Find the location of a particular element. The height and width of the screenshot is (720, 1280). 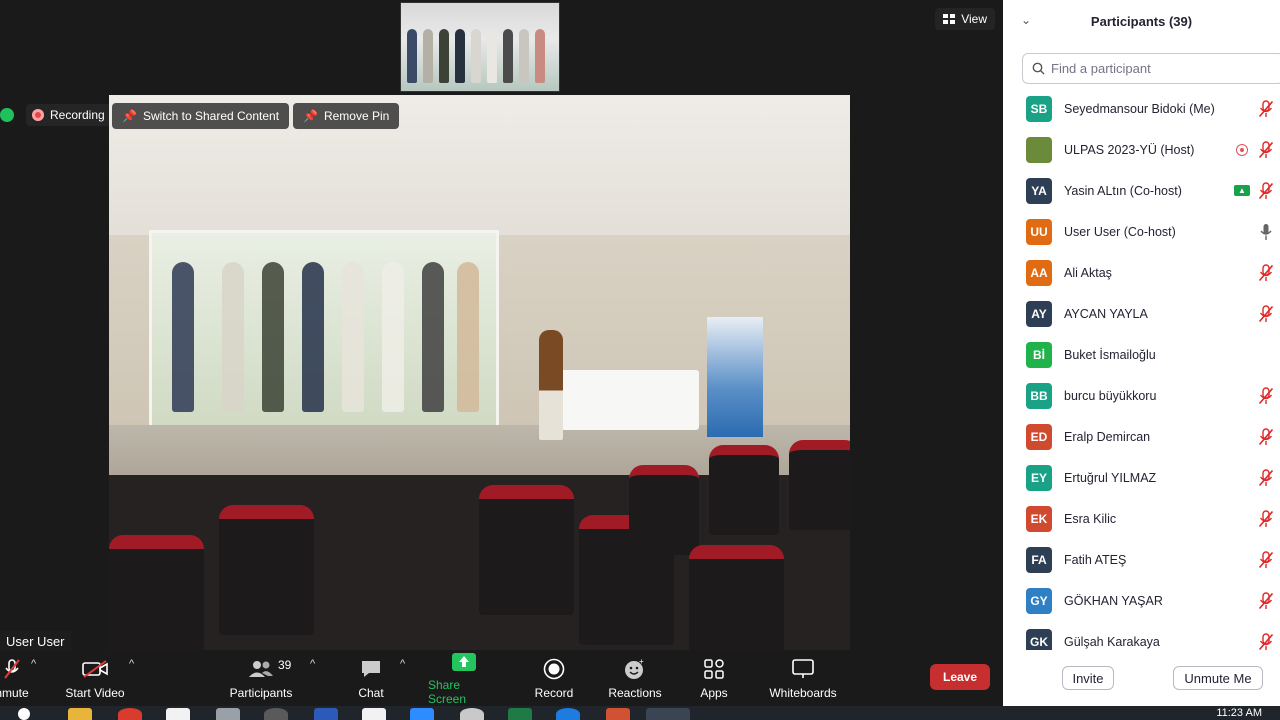

video-options-caret-icon: ^ is located at coordinates (131, 664).